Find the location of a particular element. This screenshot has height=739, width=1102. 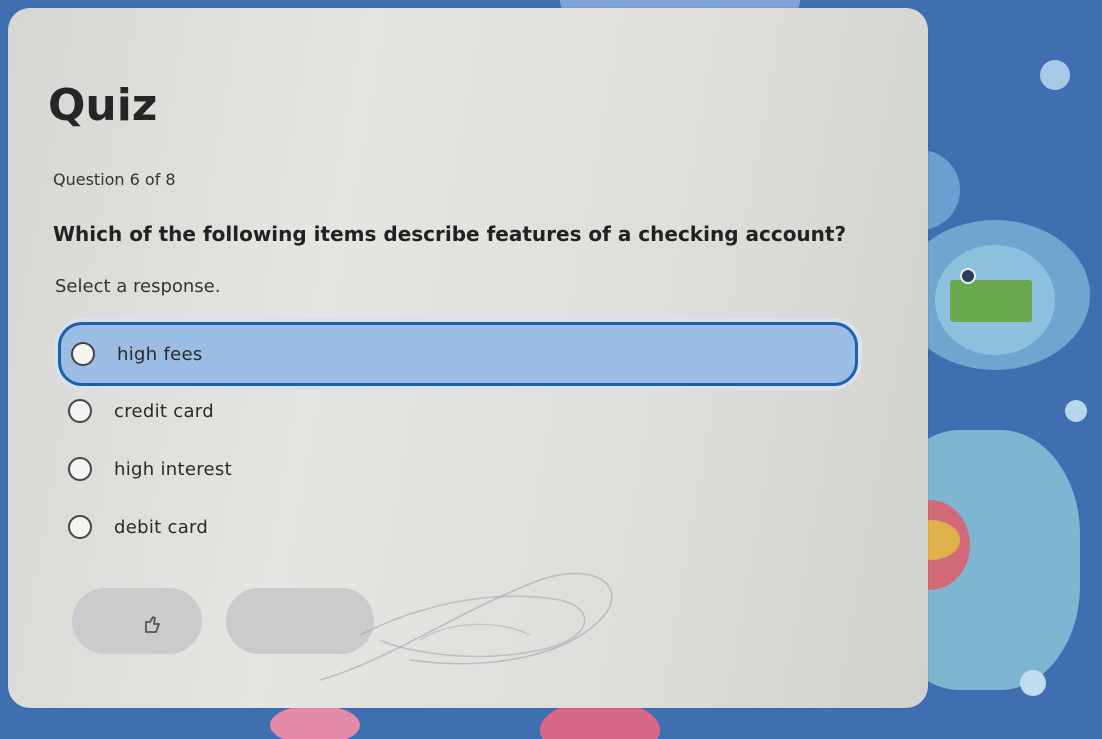

option-label: credit card is located at coordinates (164, 411).